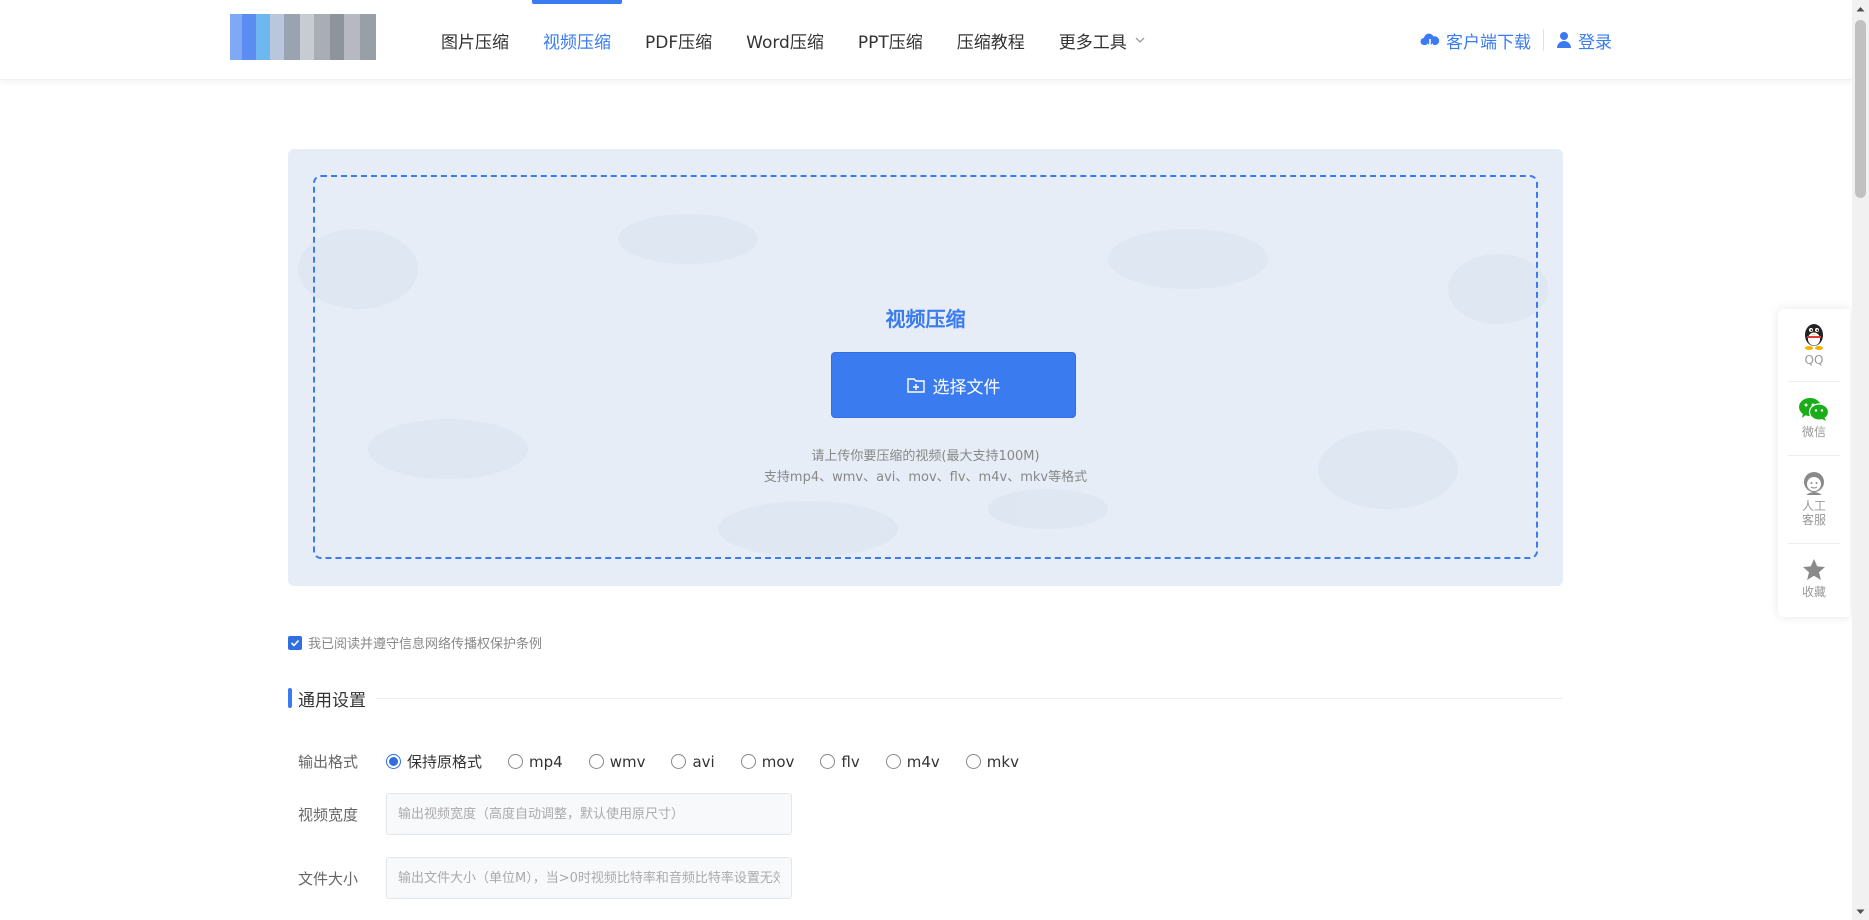  I want to click on upload-hint-size: 请上传你要压缩的视频(最大支持100M), so click(925, 456).